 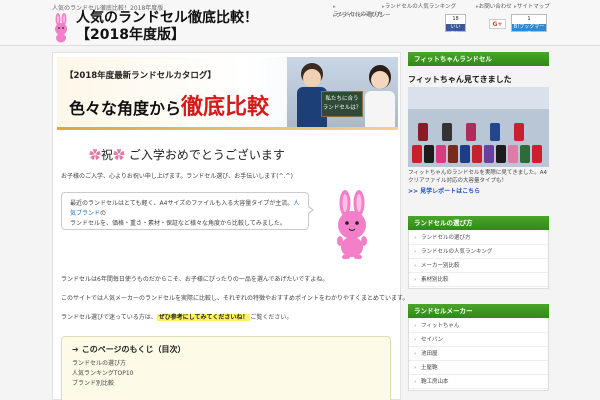 What do you see at coordinates (478, 190) in the screenshot?
I see `fit-more-link: >> 見学レポートはこちら` at bounding box center [478, 190].